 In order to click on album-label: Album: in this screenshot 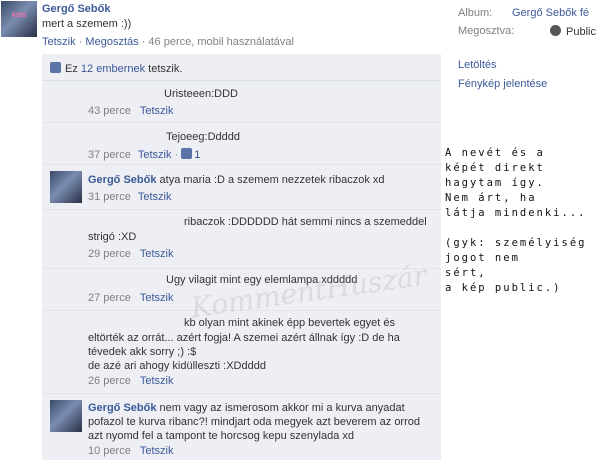, I will do `click(475, 13)`.